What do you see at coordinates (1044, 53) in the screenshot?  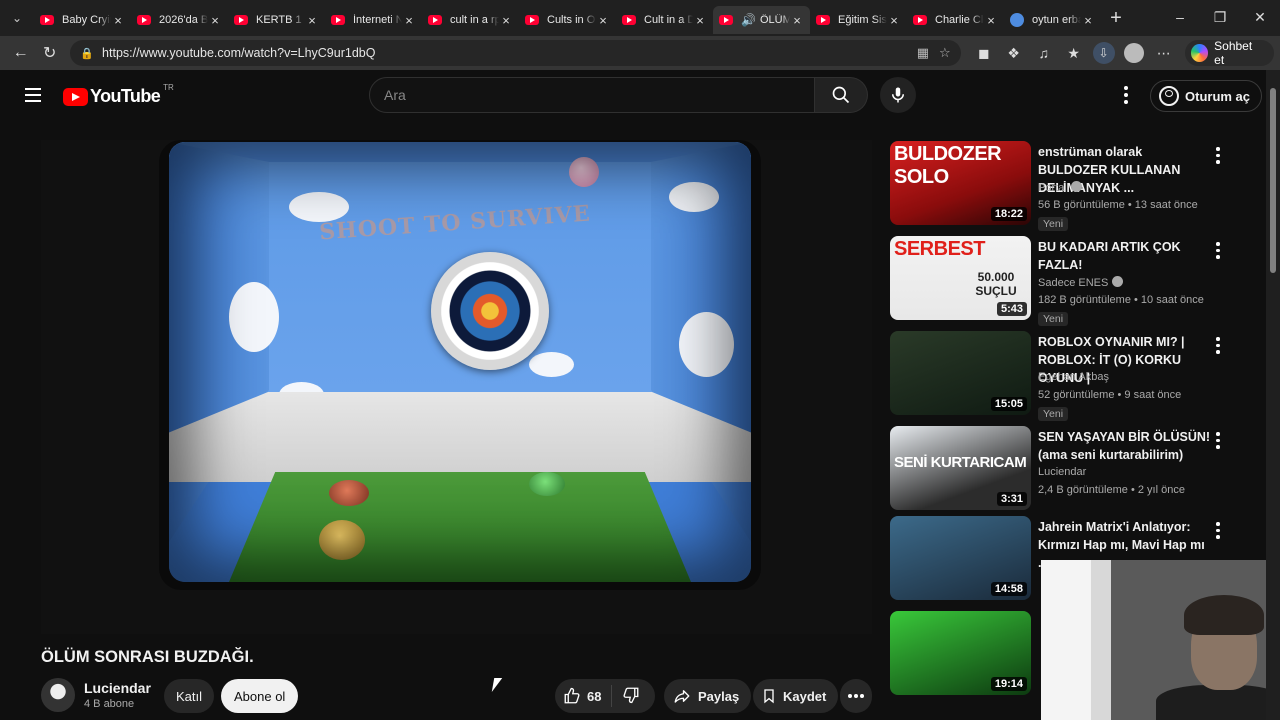 I see `media-icon: ♫` at bounding box center [1044, 53].